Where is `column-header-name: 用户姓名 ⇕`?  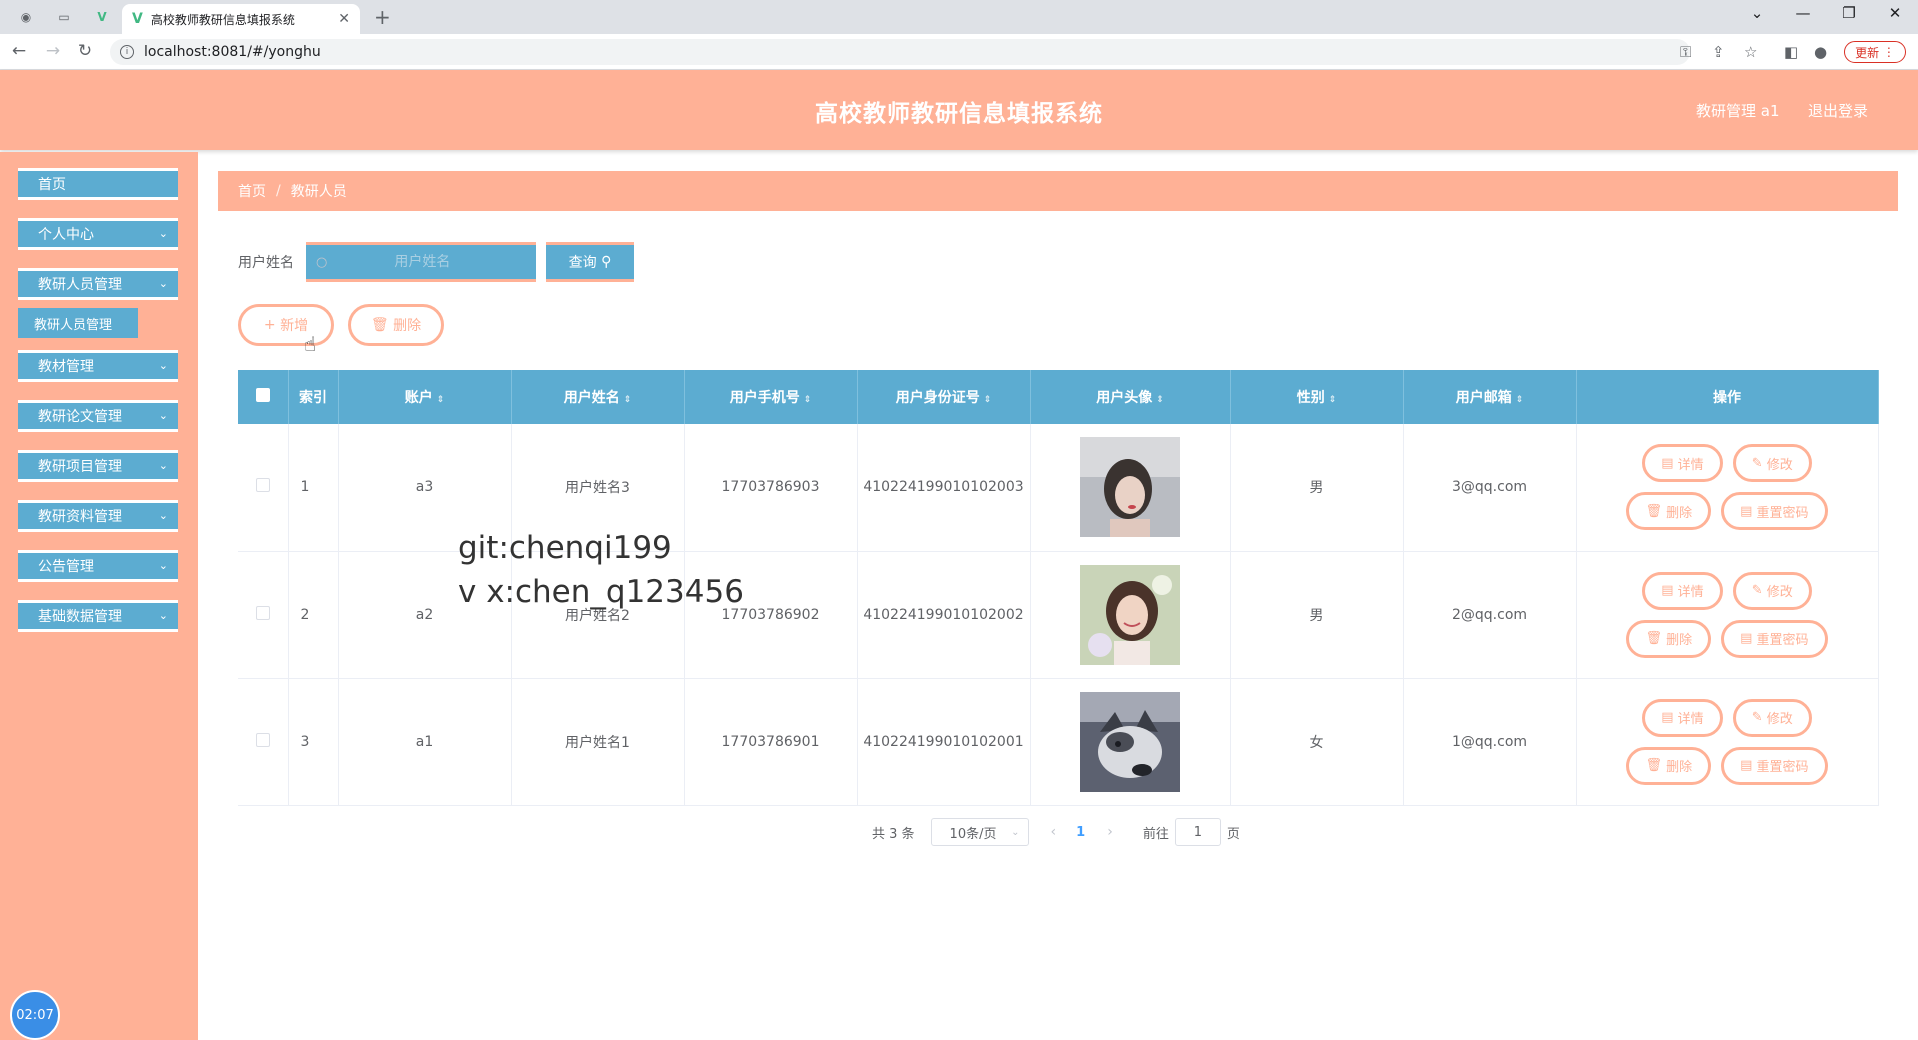 column-header-name: 用户姓名 ⇕ is located at coordinates (598, 397).